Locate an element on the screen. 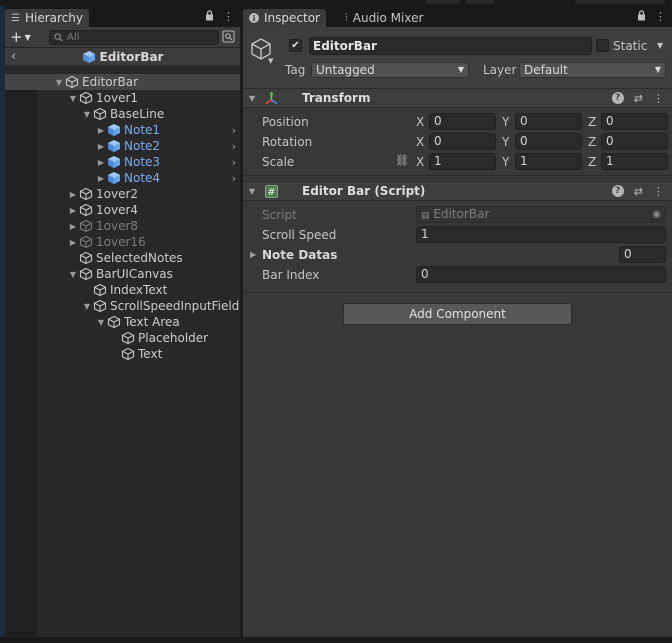  hierarchy-search-input: All is located at coordinates (134, 37).